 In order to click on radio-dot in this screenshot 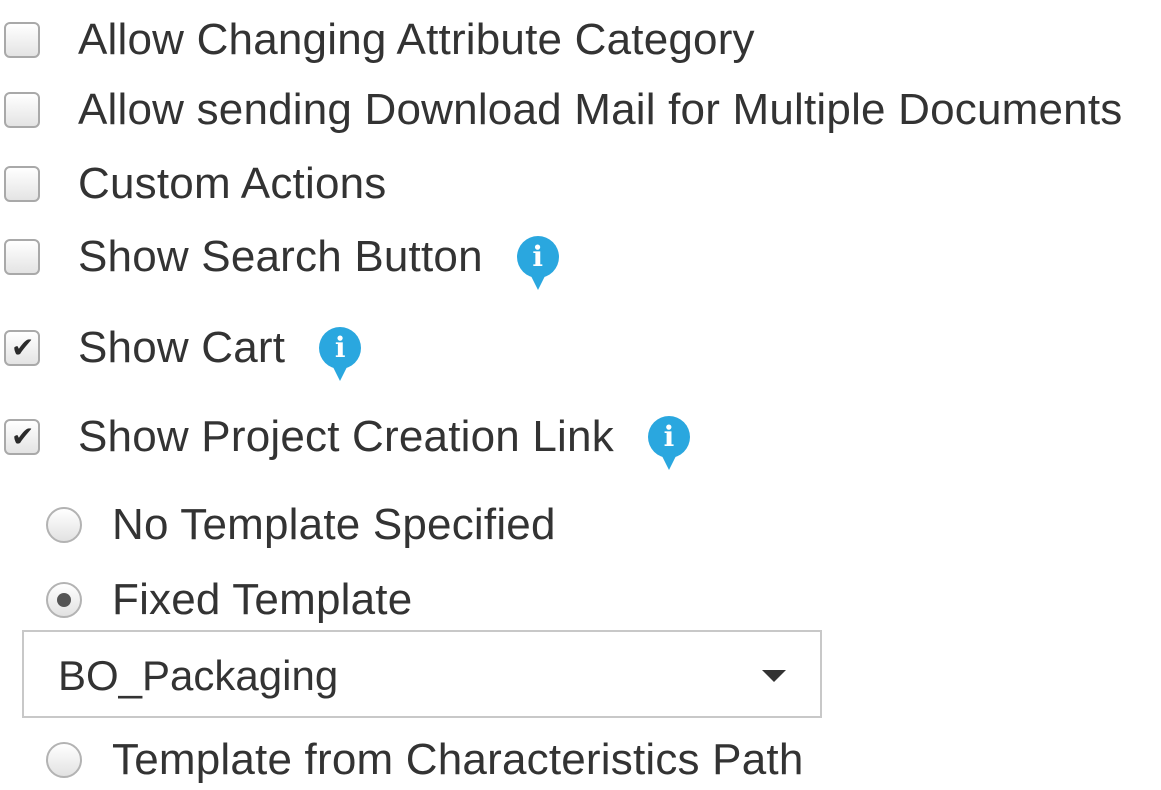, I will do `click(64, 600)`.